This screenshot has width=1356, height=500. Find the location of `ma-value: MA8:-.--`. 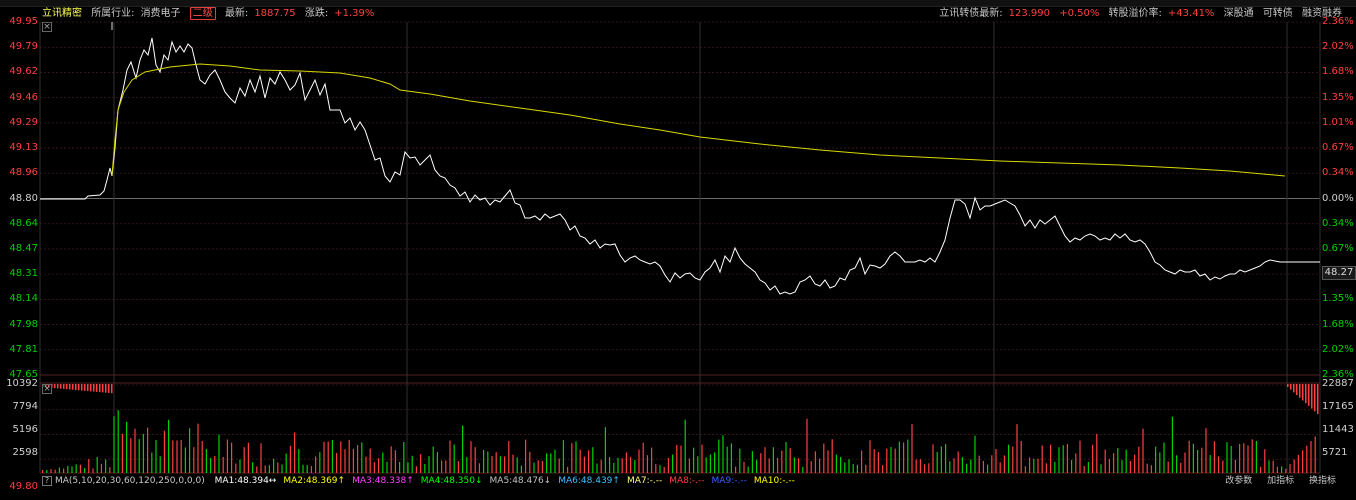

ma-value: MA8:-.-- is located at coordinates (687, 481).